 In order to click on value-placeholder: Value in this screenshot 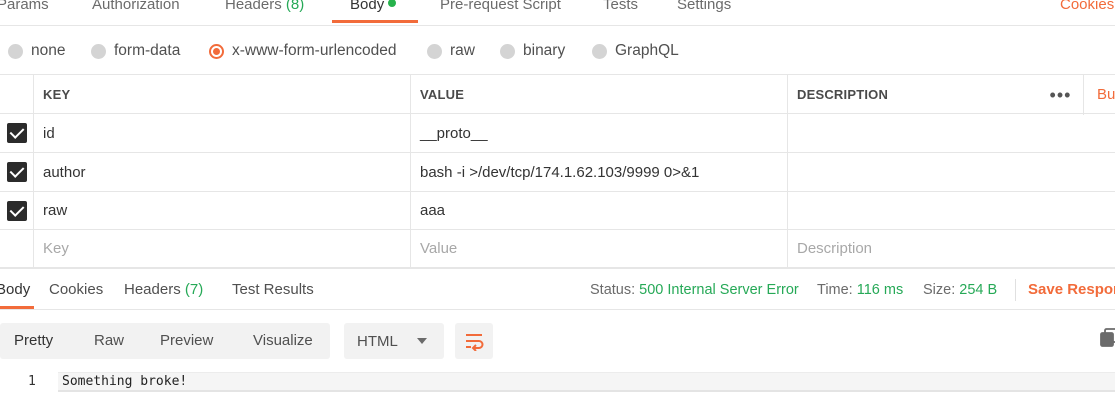, I will do `click(599, 248)`.